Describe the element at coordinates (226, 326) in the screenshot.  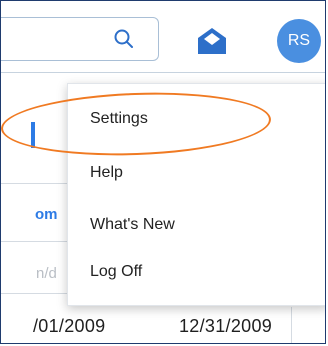
I see `end-date-cell: 12/31/2009` at that location.